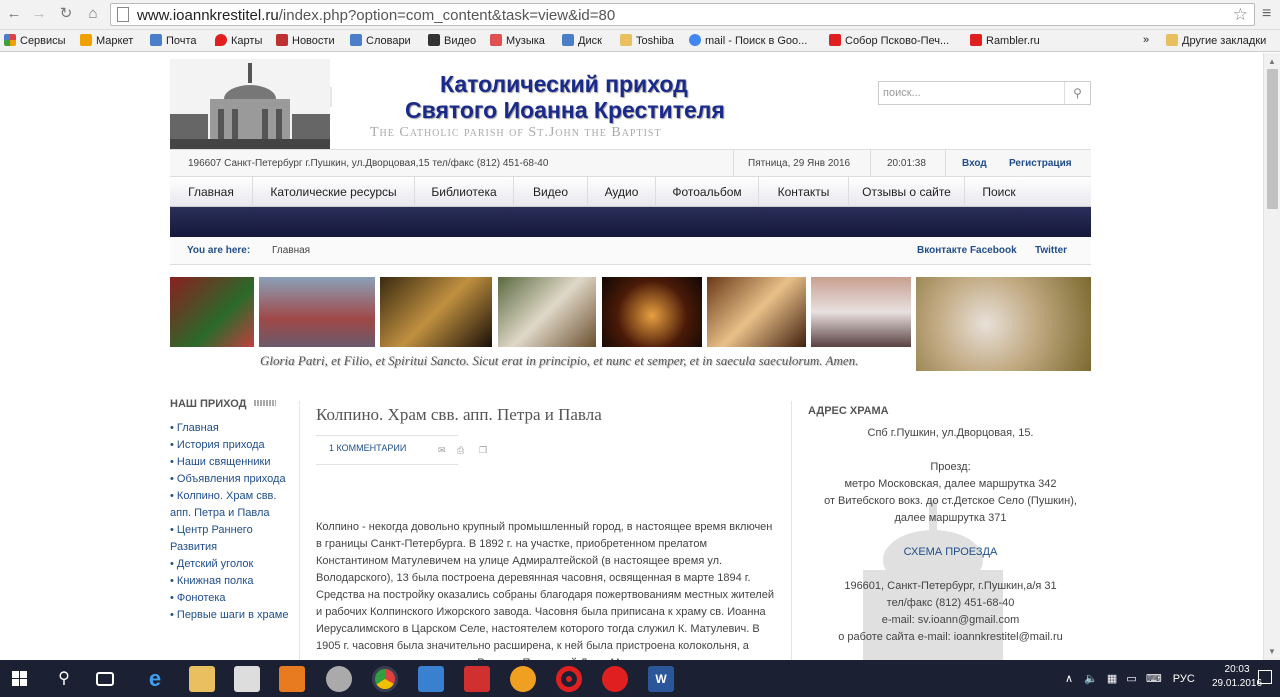  What do you see at coordinates (695, 40) in the screenshot?
I see `google-icon` at bounding box center [695, 40].